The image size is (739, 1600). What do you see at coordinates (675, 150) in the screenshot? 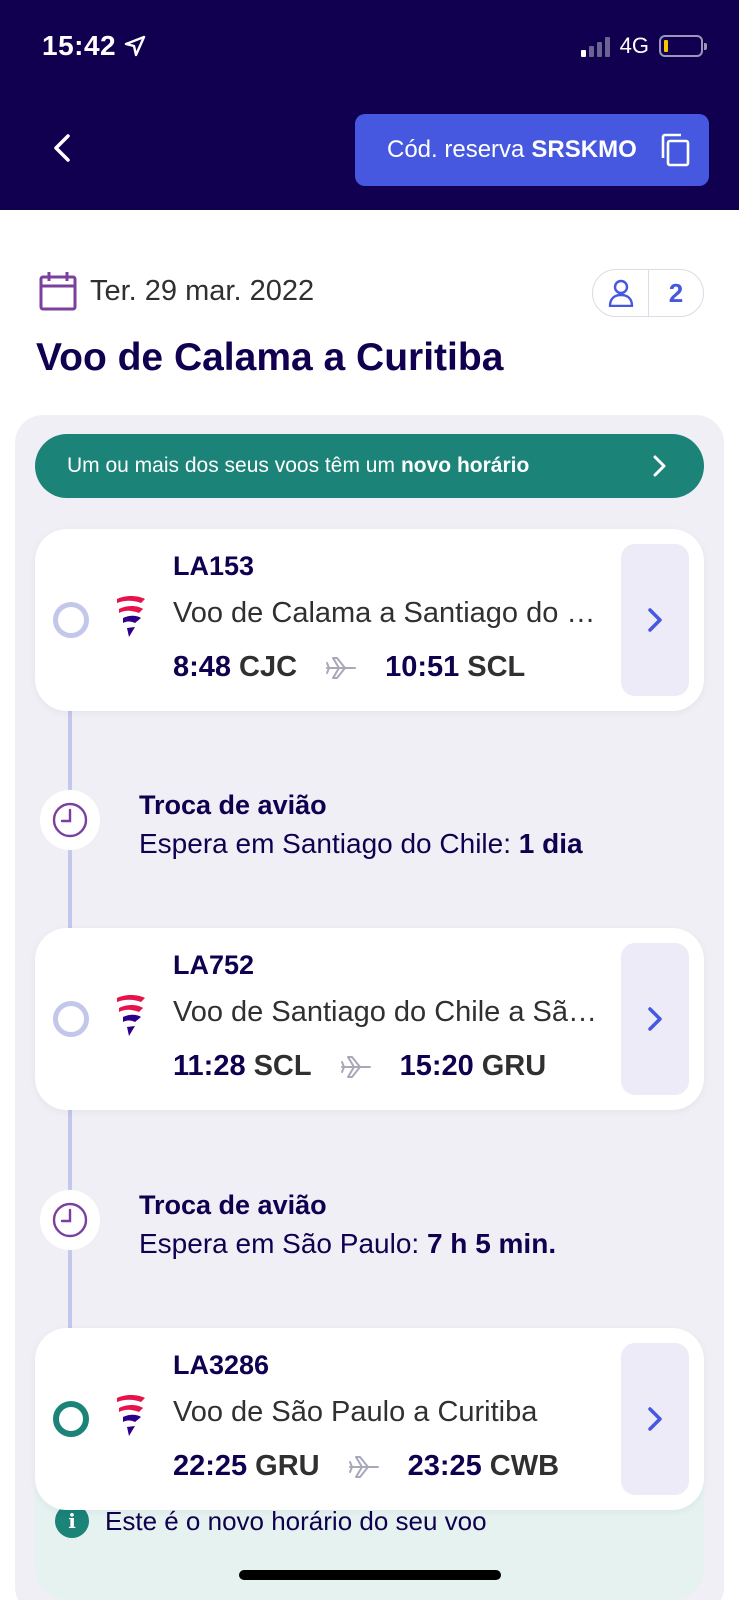
I see `copy-icon` at bounding box center [675, 150].